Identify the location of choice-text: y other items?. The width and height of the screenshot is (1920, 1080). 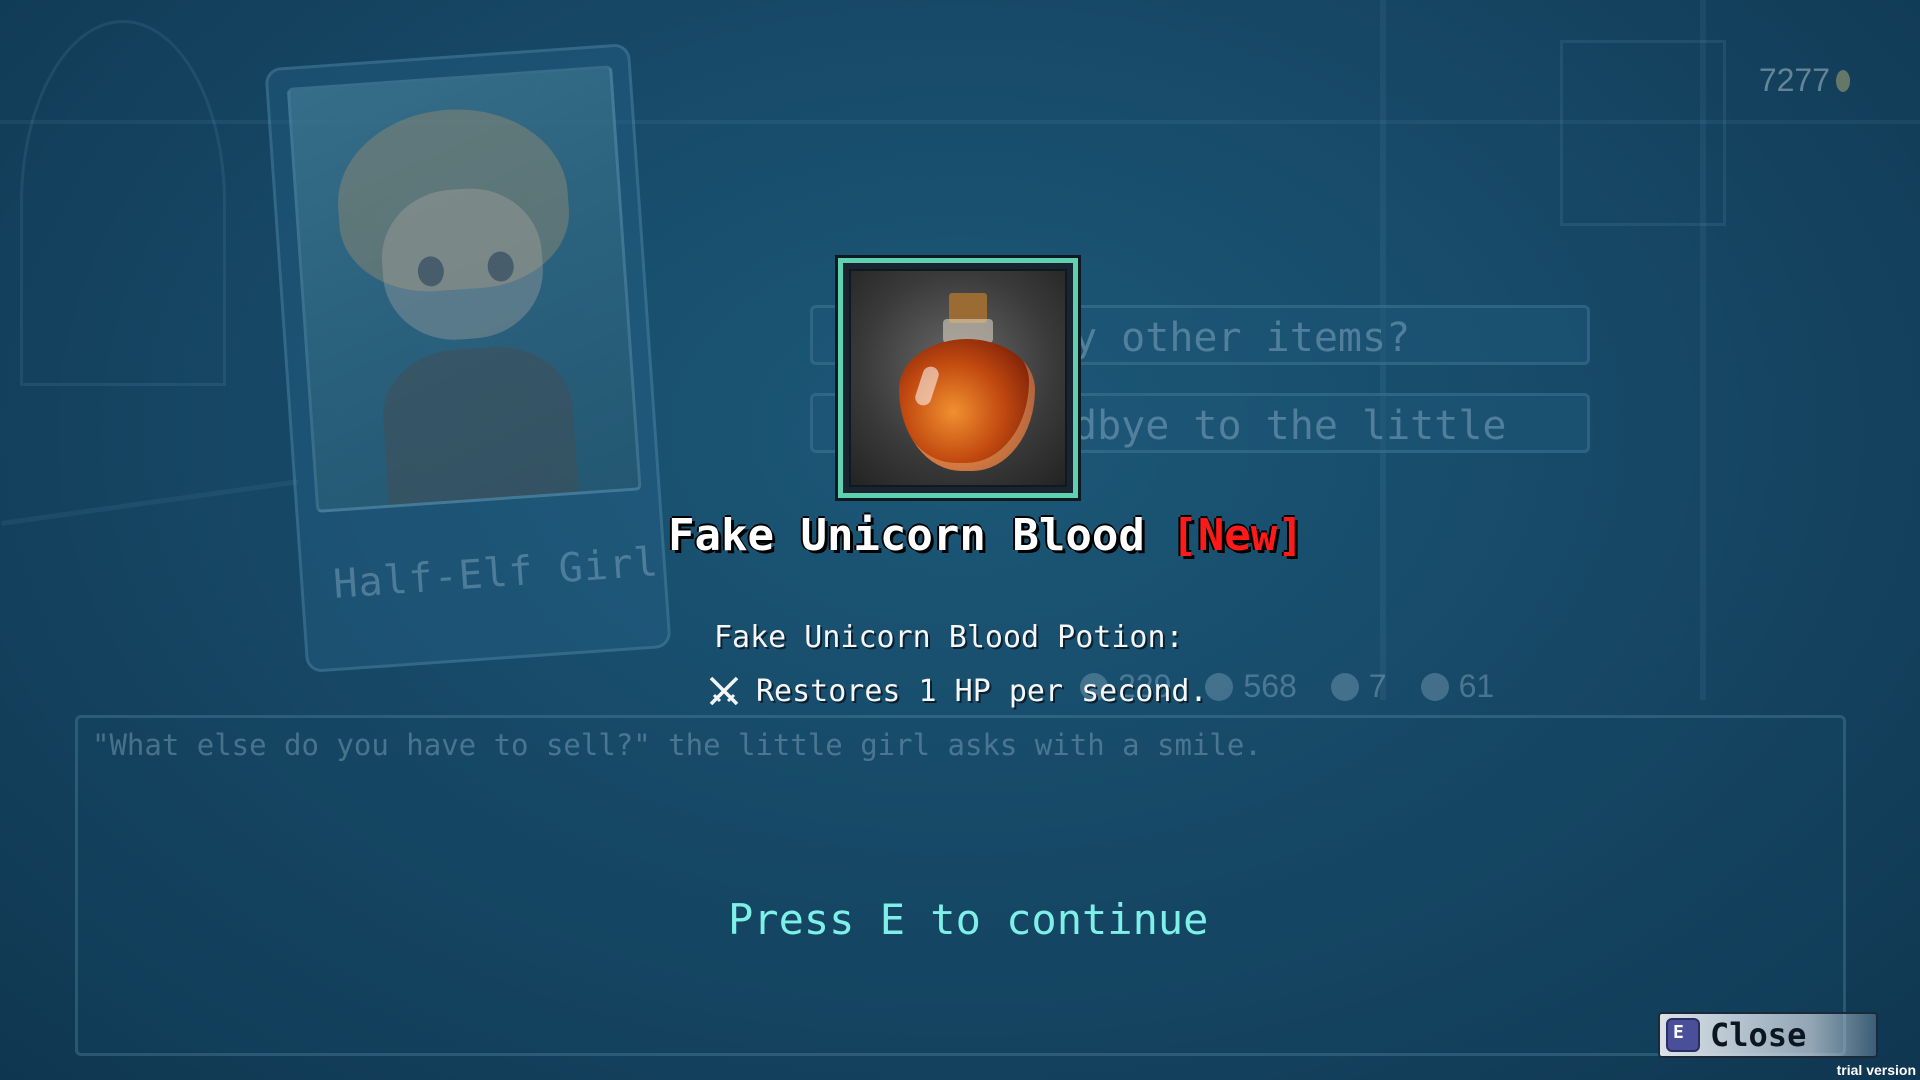
(1242, 338).